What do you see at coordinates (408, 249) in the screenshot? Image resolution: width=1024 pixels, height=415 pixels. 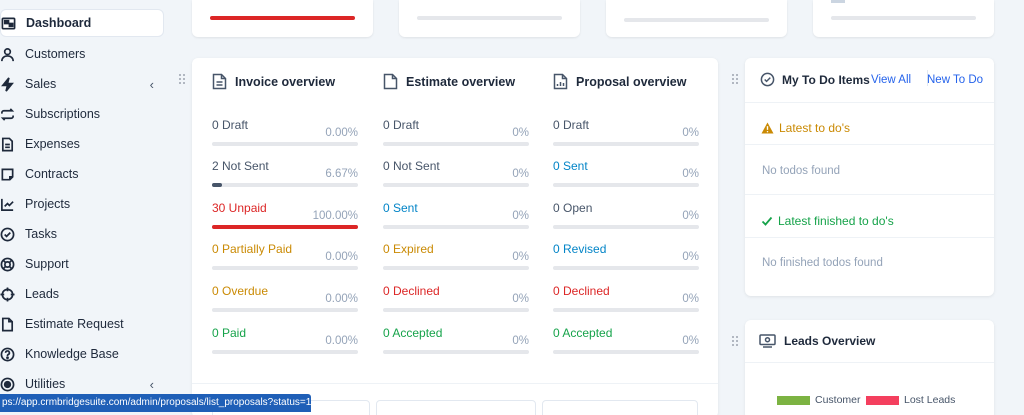 I see `stat-label: 0 Expired` at bounding box center [408, 249].